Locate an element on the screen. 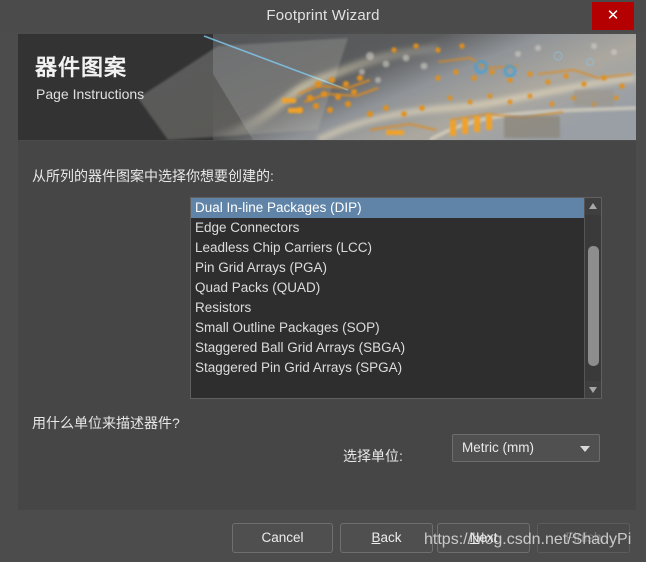 The width and height of the screenshot is (646, 562). list-item: Pin Grid Arrays (PGA) is located at coordinates (387, 268).